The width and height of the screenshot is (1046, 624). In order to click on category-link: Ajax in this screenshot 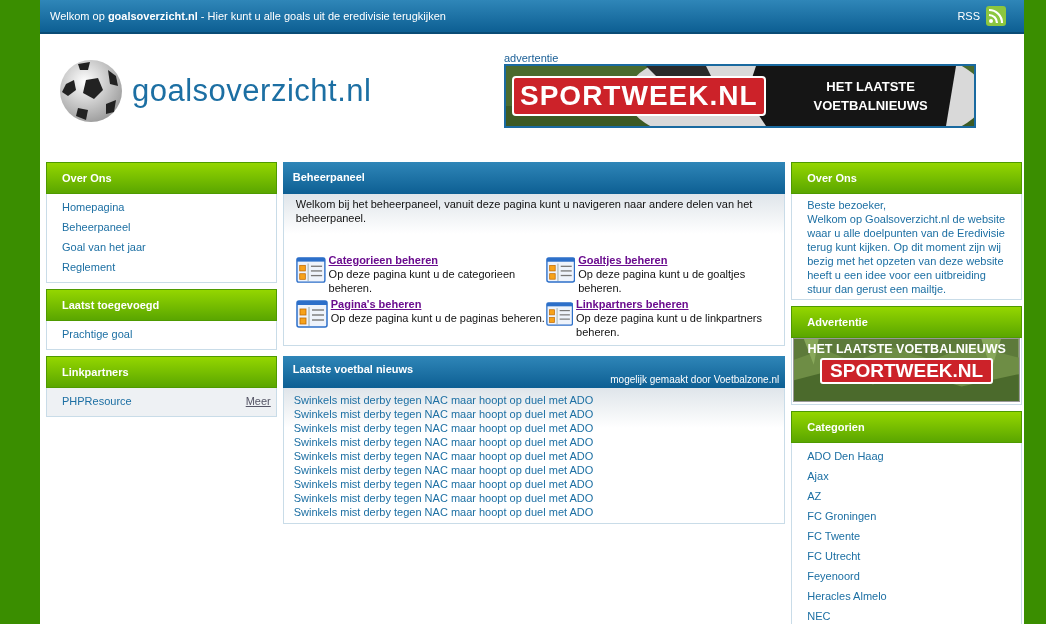, I will do `click(818, 476)`.